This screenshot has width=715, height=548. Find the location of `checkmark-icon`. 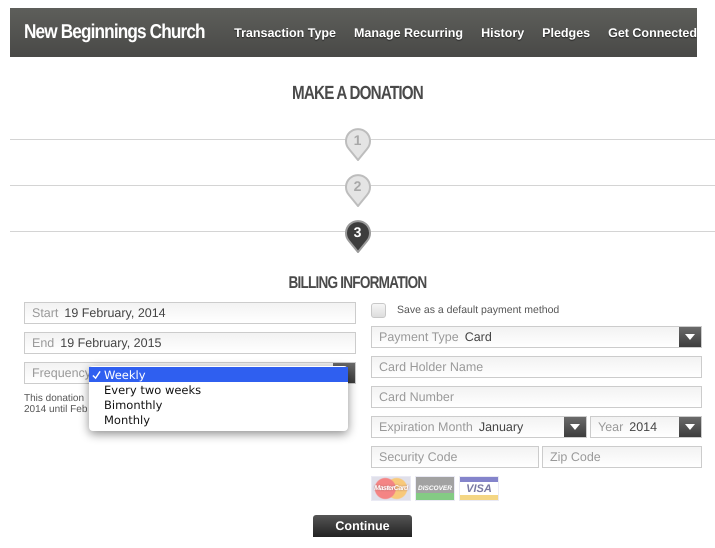

checkmark-icon is located at coordinates (96, 375).